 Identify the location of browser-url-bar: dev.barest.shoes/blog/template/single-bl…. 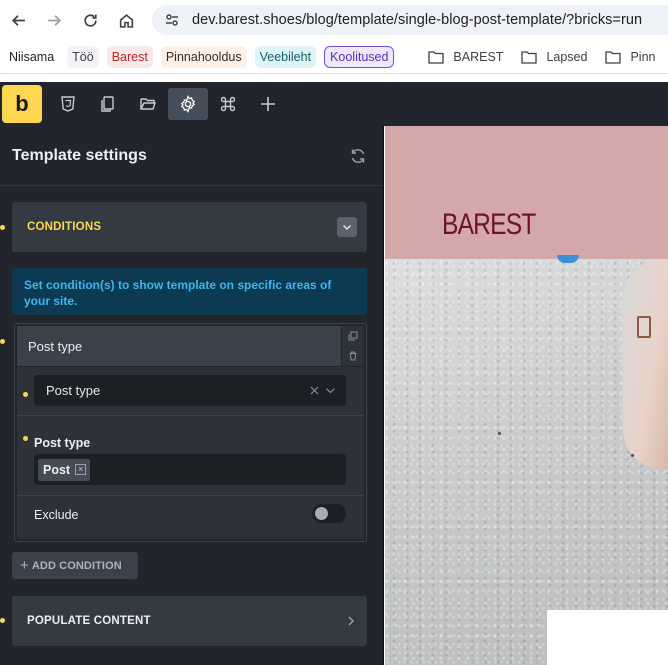
(334, 20).